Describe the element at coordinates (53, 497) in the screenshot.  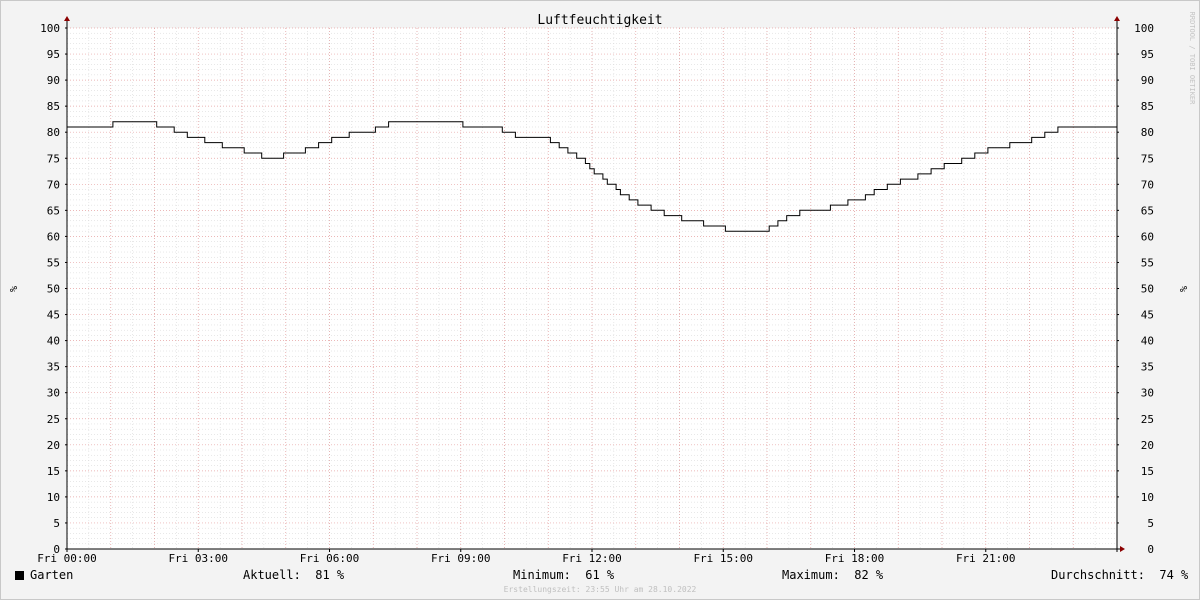
I see `y-tick-label: 10` at that location.